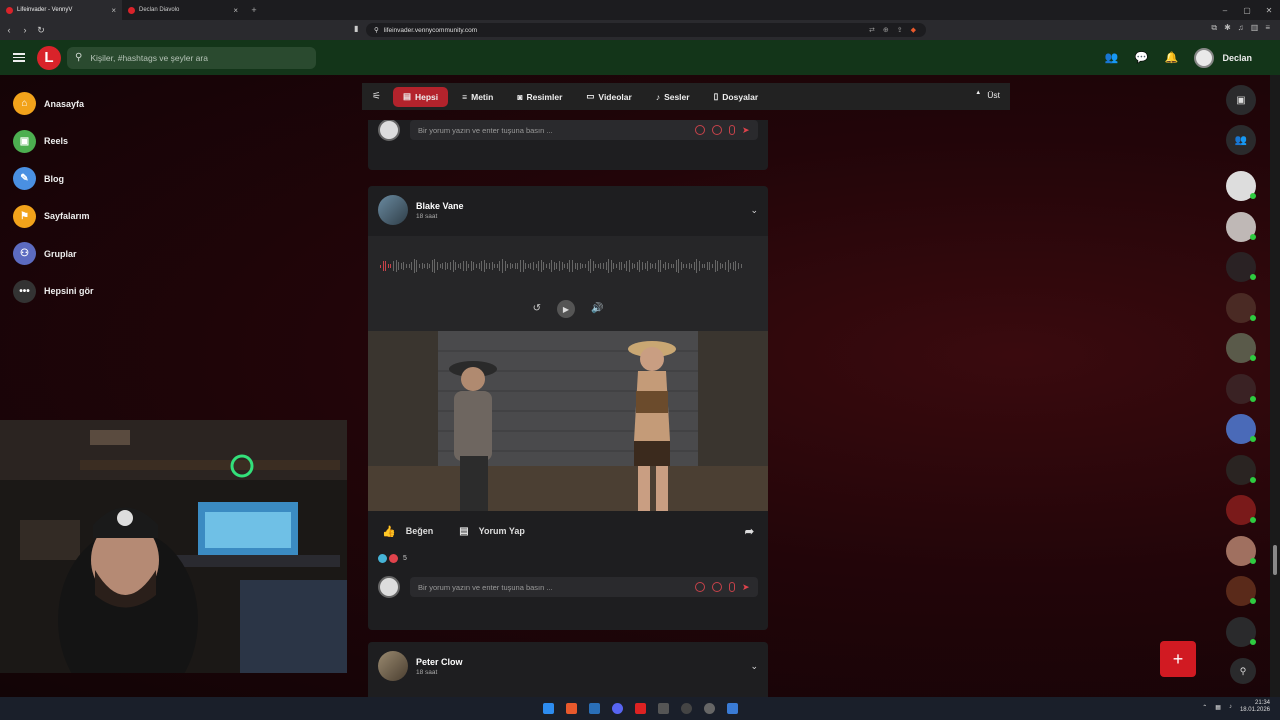  What do you see at coordinates (913, 30) in the screenshot?
I see `shield-icon: ◆` at bounding box center [913, 30].